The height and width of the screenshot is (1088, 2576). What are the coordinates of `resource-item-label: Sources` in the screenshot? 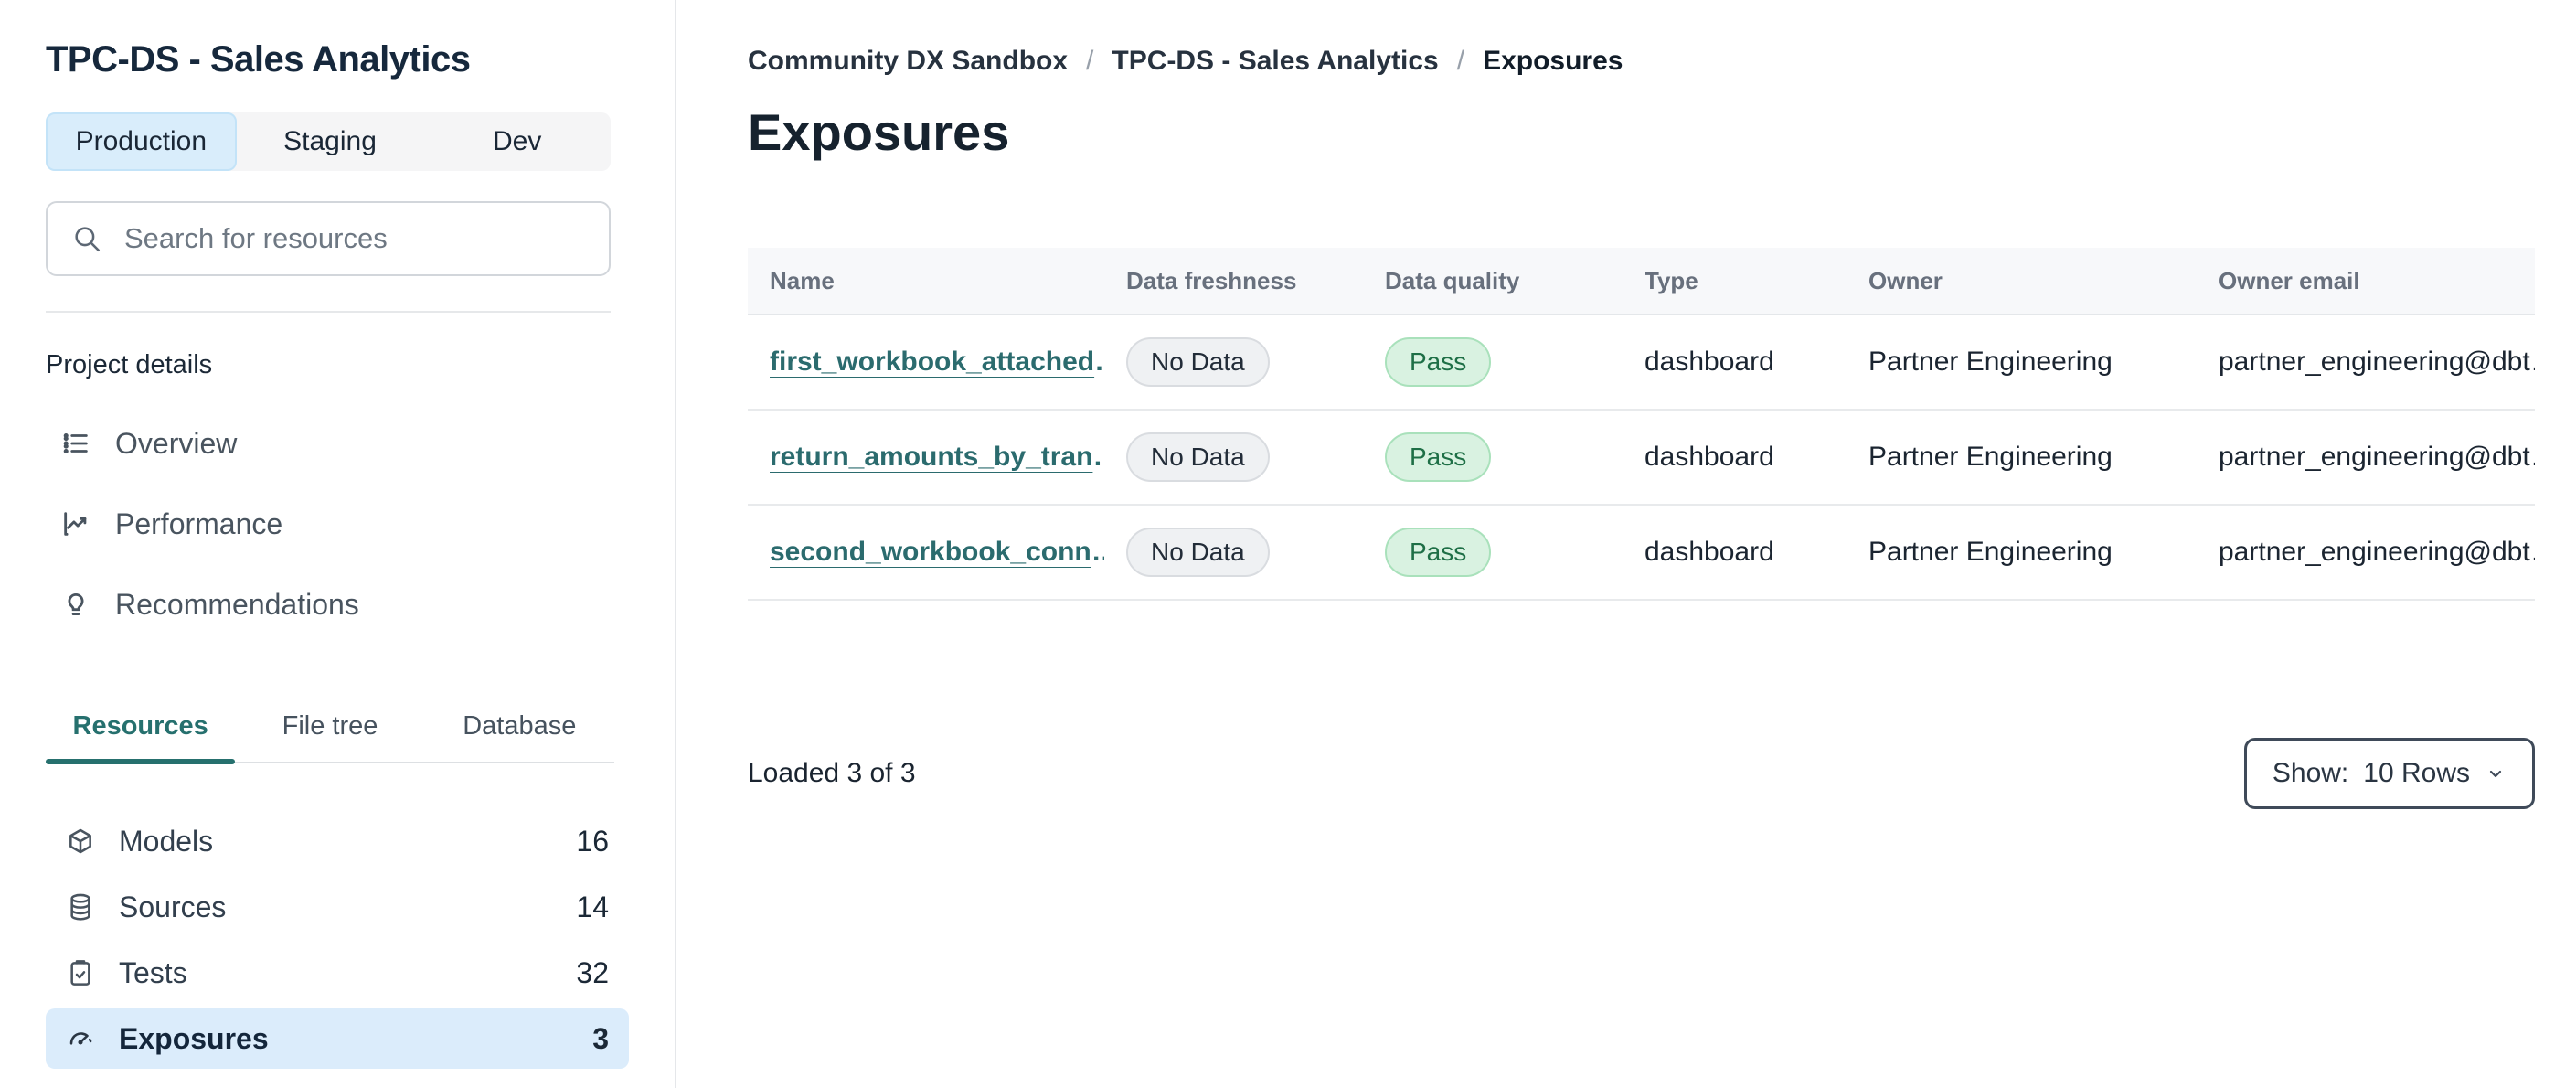 It's located at (173, 906).